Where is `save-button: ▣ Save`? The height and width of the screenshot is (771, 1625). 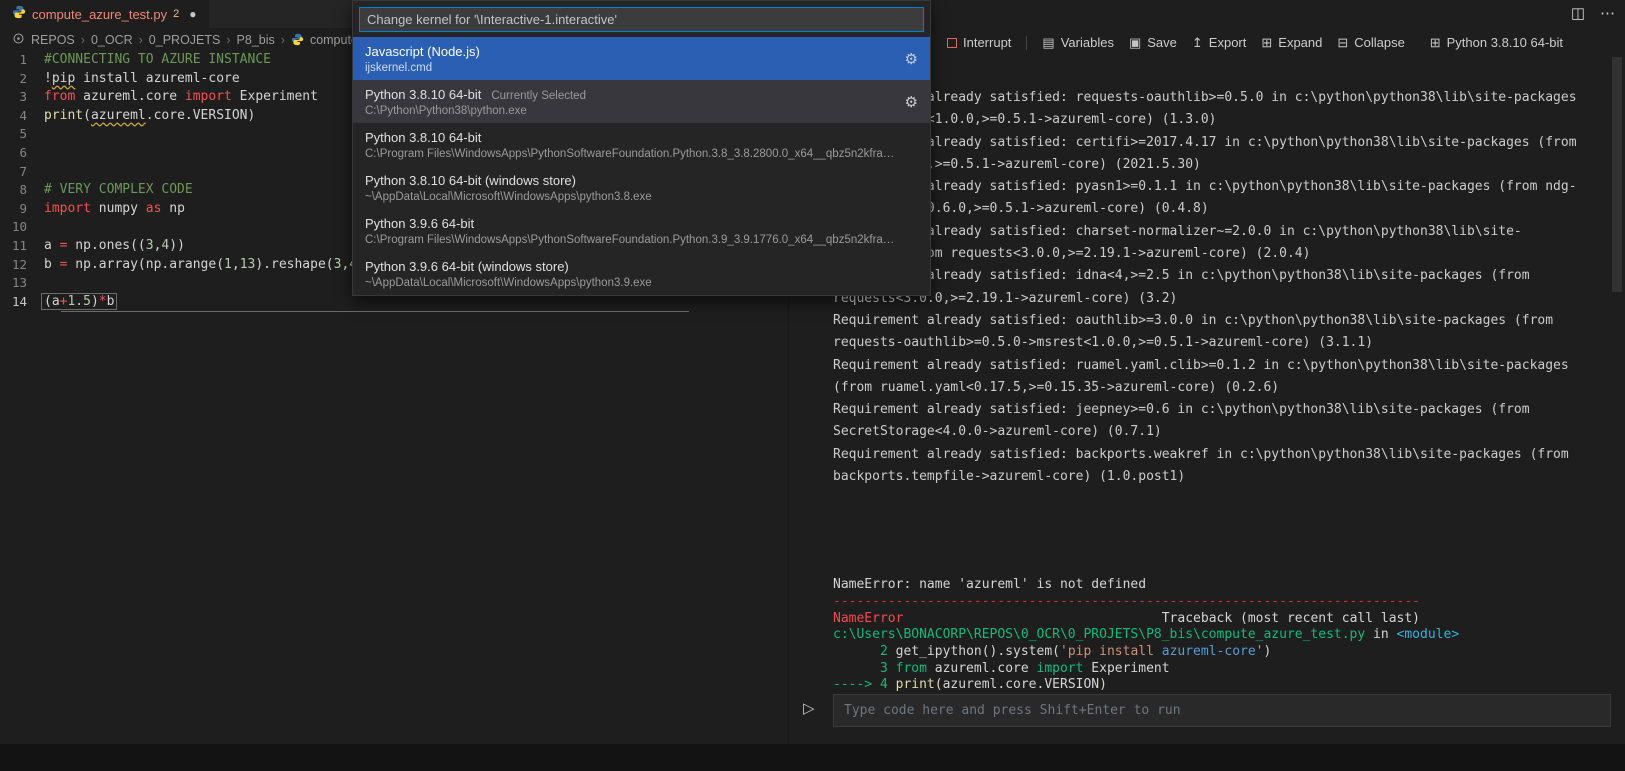
save-button: ▣ Save is located at coordinates (1153, 42).